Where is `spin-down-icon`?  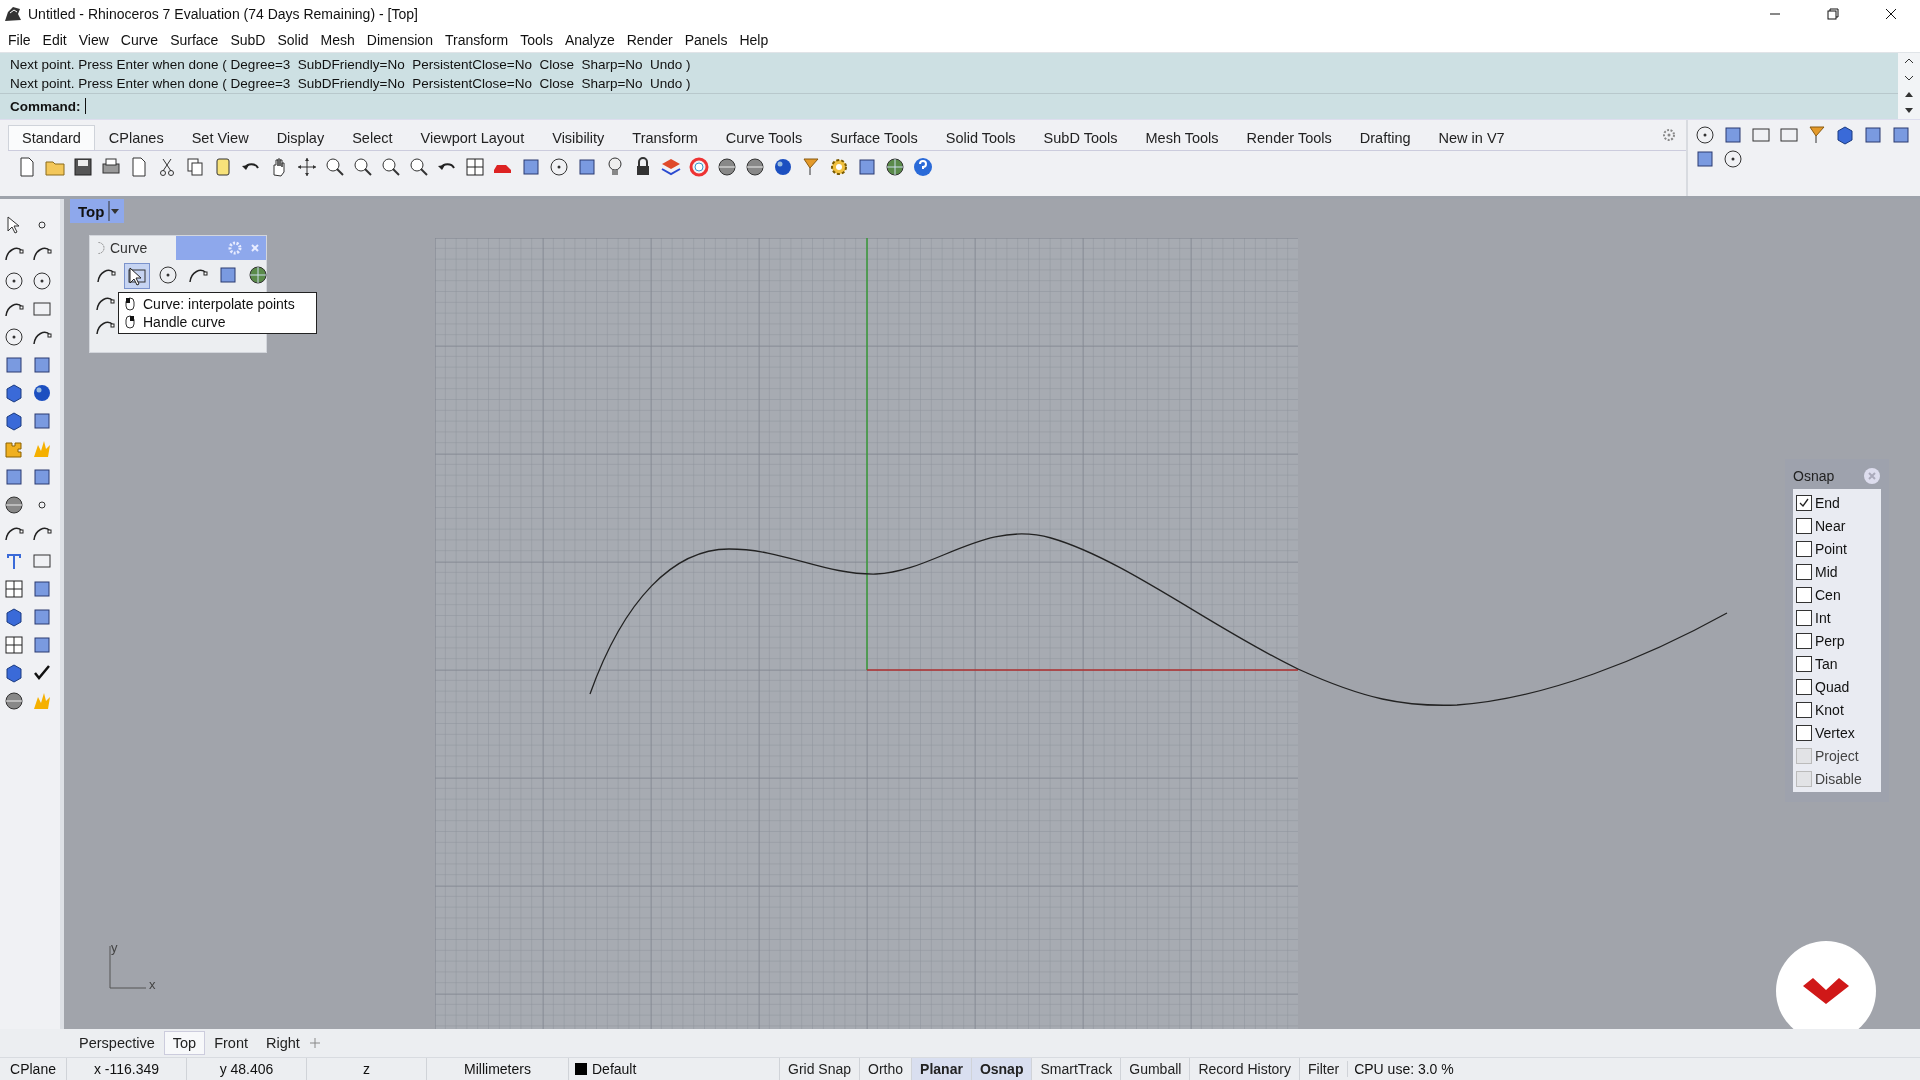 spin-down-icon is located at coordinates (1909, 110).